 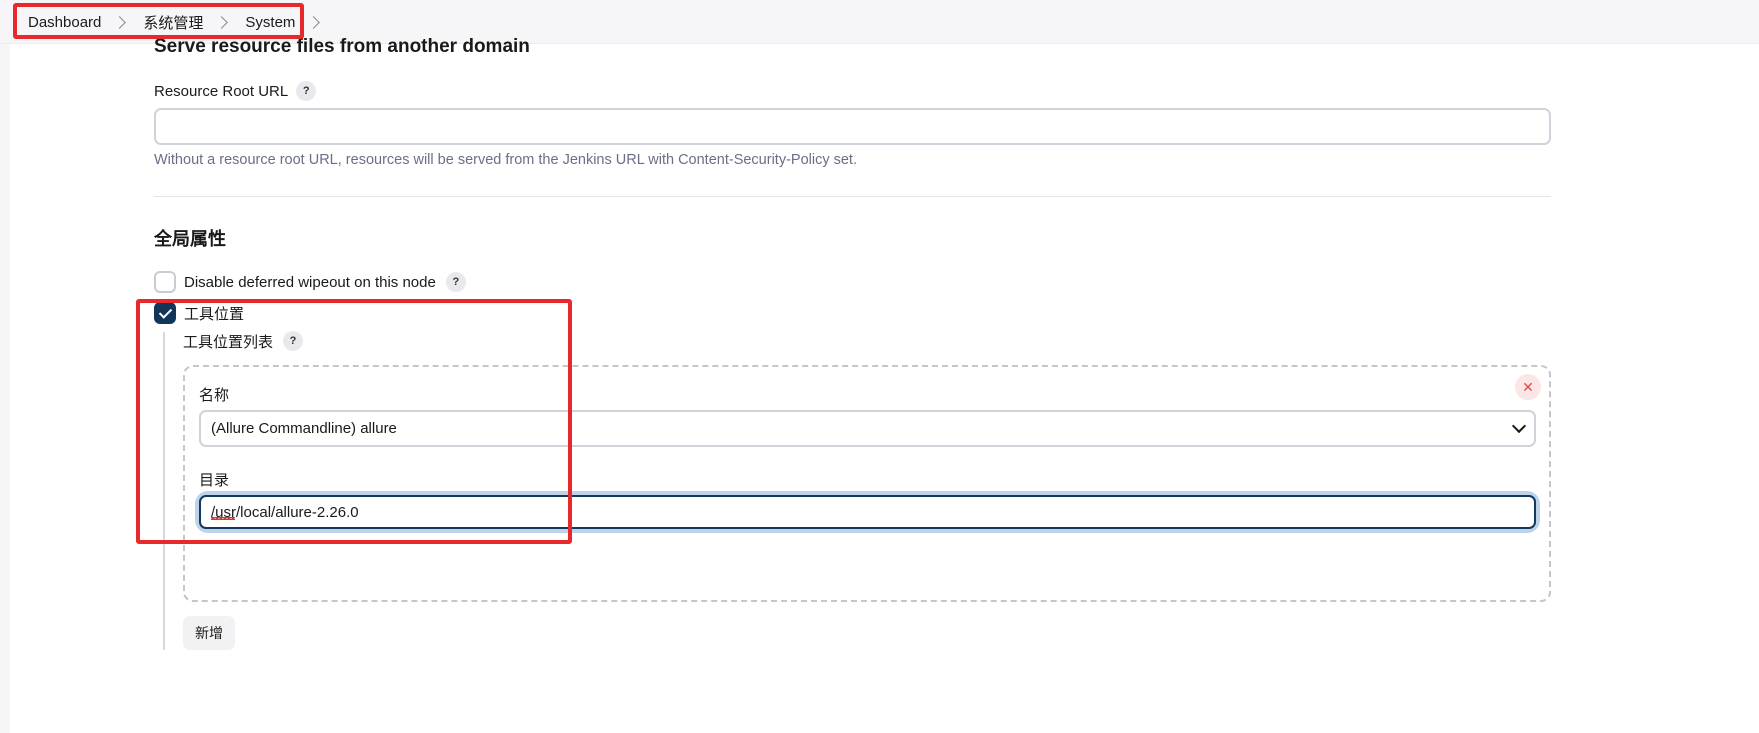 I want to click on tool-directory-input, so click(x=867, y=512).